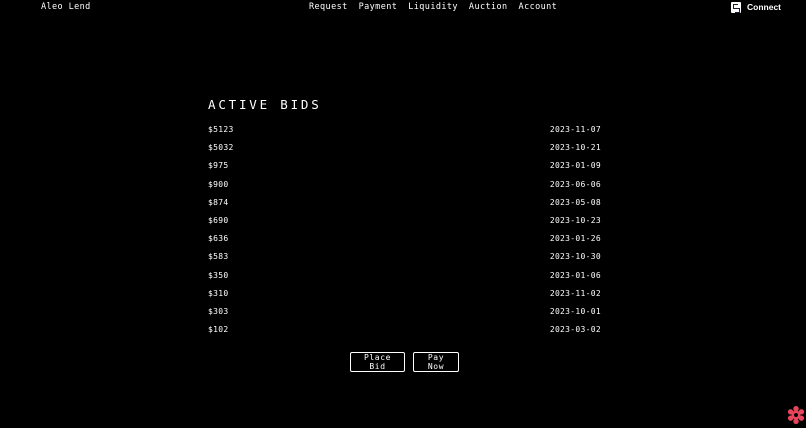 This screenshot has width=806, height=428. I want to click on pay-now-button: Pay Now, so click(436, 362).